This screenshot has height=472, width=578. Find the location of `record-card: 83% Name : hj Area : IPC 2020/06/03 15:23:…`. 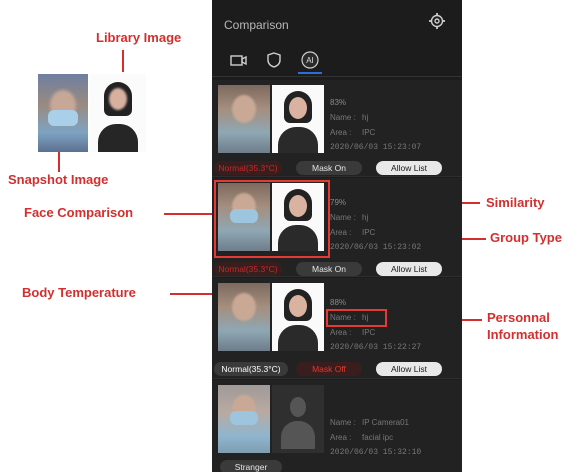

record-card: 83% Name : hj Area : IPC 2020/06/03 15:23:… is located at coordinates (337, 128).